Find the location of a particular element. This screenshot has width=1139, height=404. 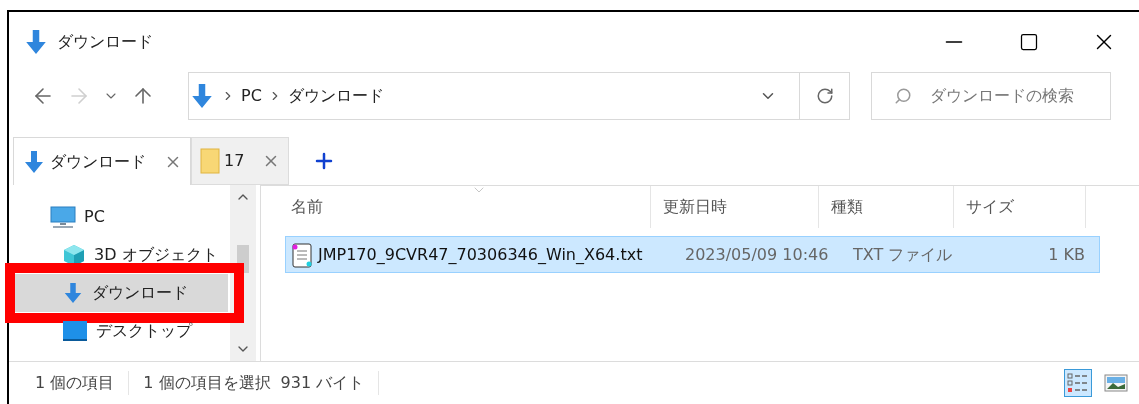

sidebar-item: デスクトップ is located at coordinates (120, 331).